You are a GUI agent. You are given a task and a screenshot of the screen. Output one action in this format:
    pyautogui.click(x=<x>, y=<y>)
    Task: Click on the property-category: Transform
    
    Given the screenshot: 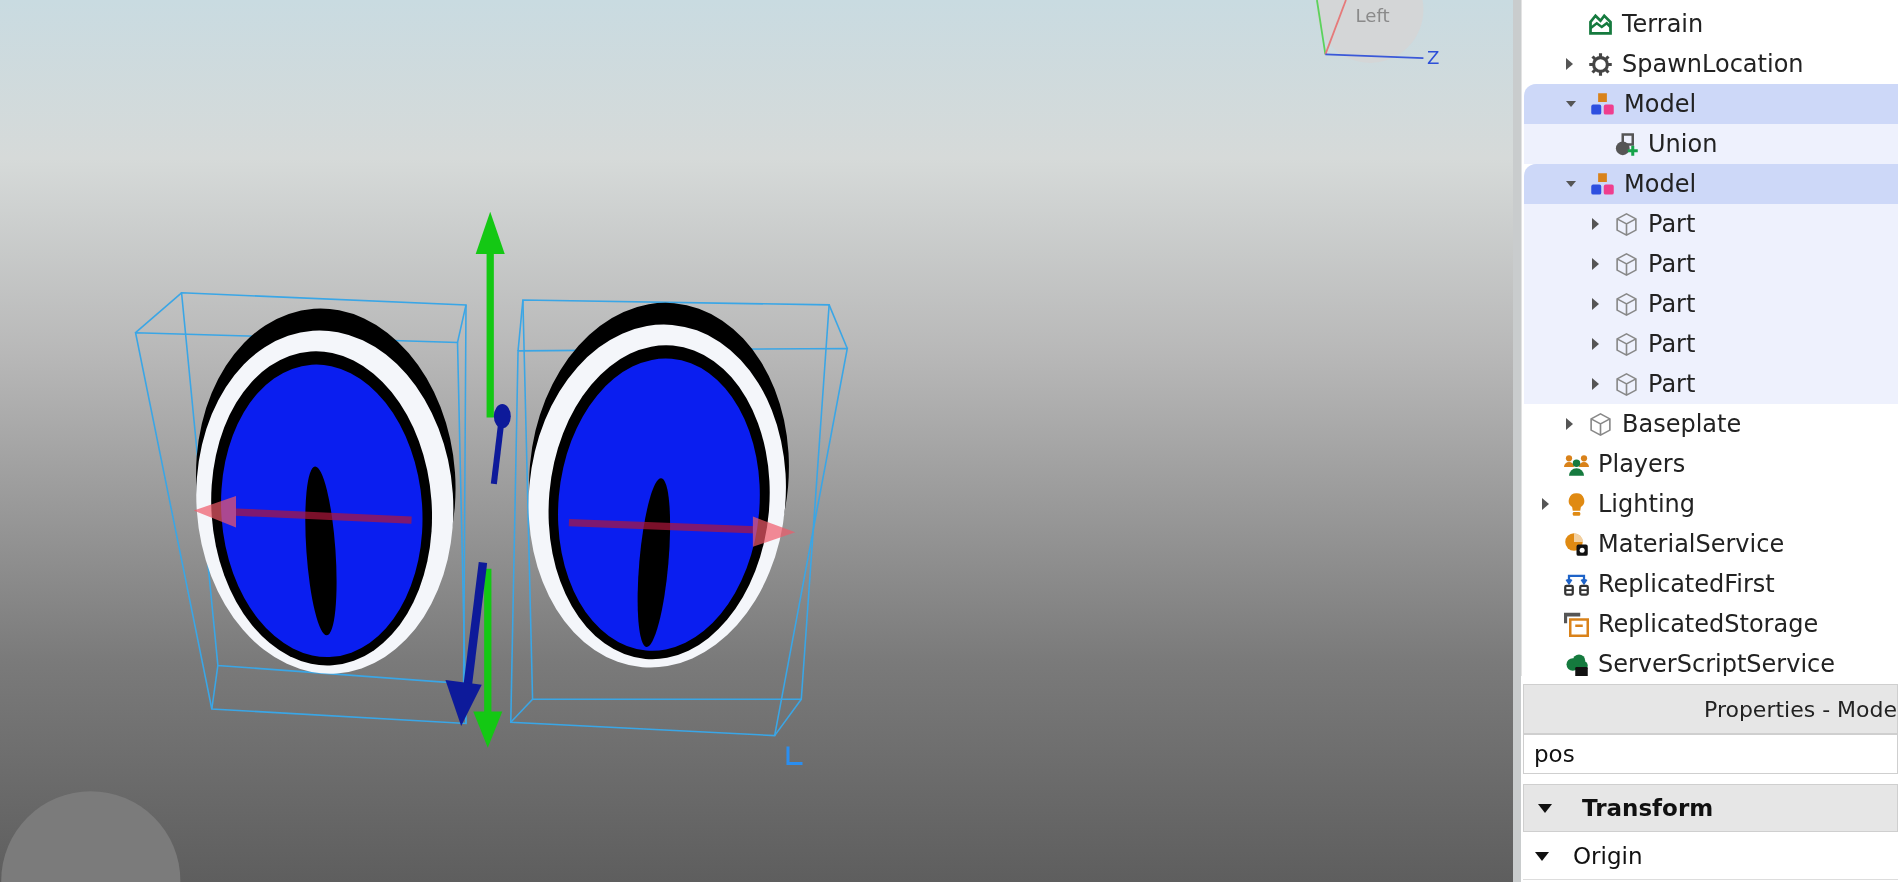 What is the action you would take?
    pyautogui.click(x=1710, y=808)
    